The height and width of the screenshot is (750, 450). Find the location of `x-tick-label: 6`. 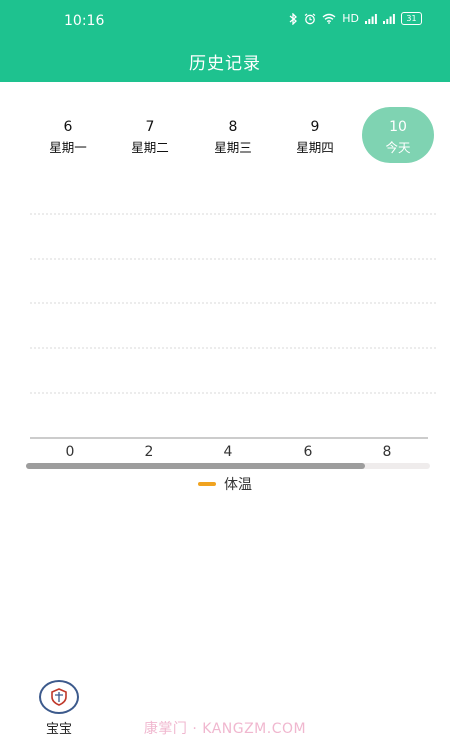

x-tick-label: 6 is located at coordinates (308, 452).